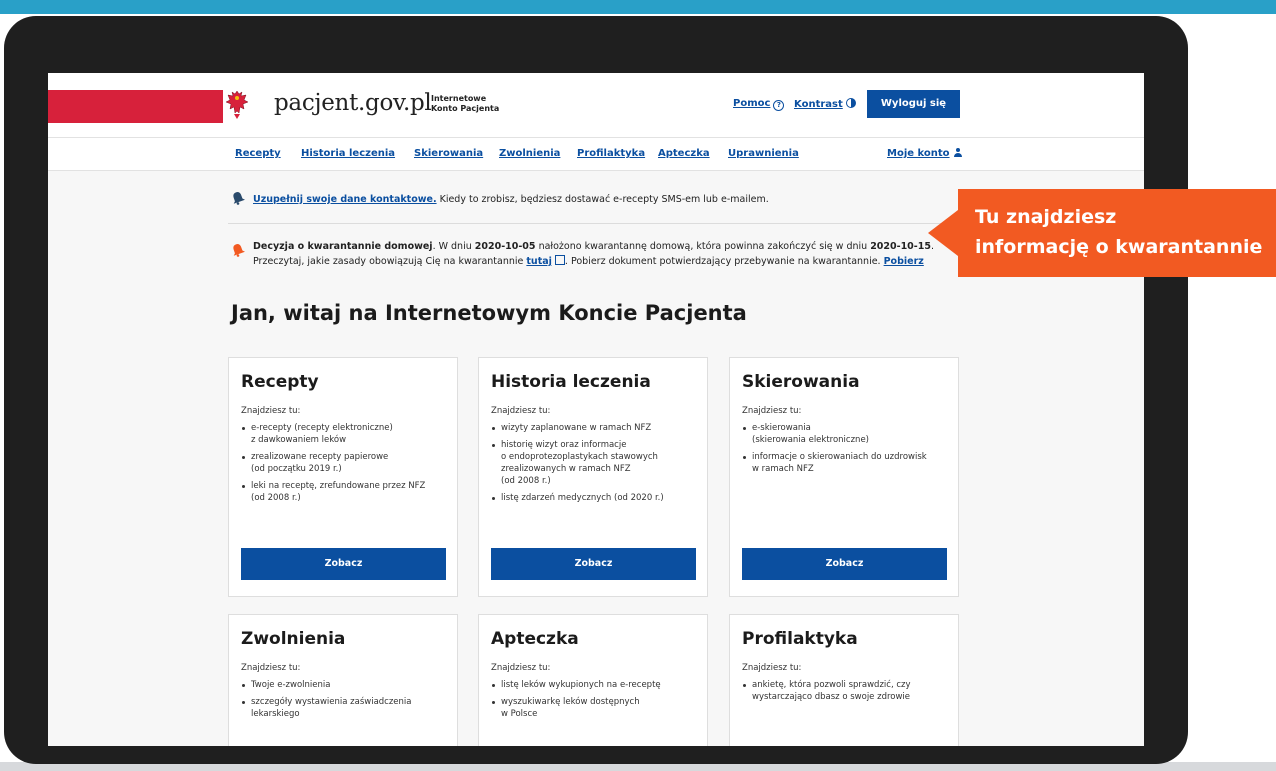 The width and height of the screenshot is (1276, 771). Describe the element at coordinates (801, 382) in the screenshot. I see `card-title: Skierowania` at that location.